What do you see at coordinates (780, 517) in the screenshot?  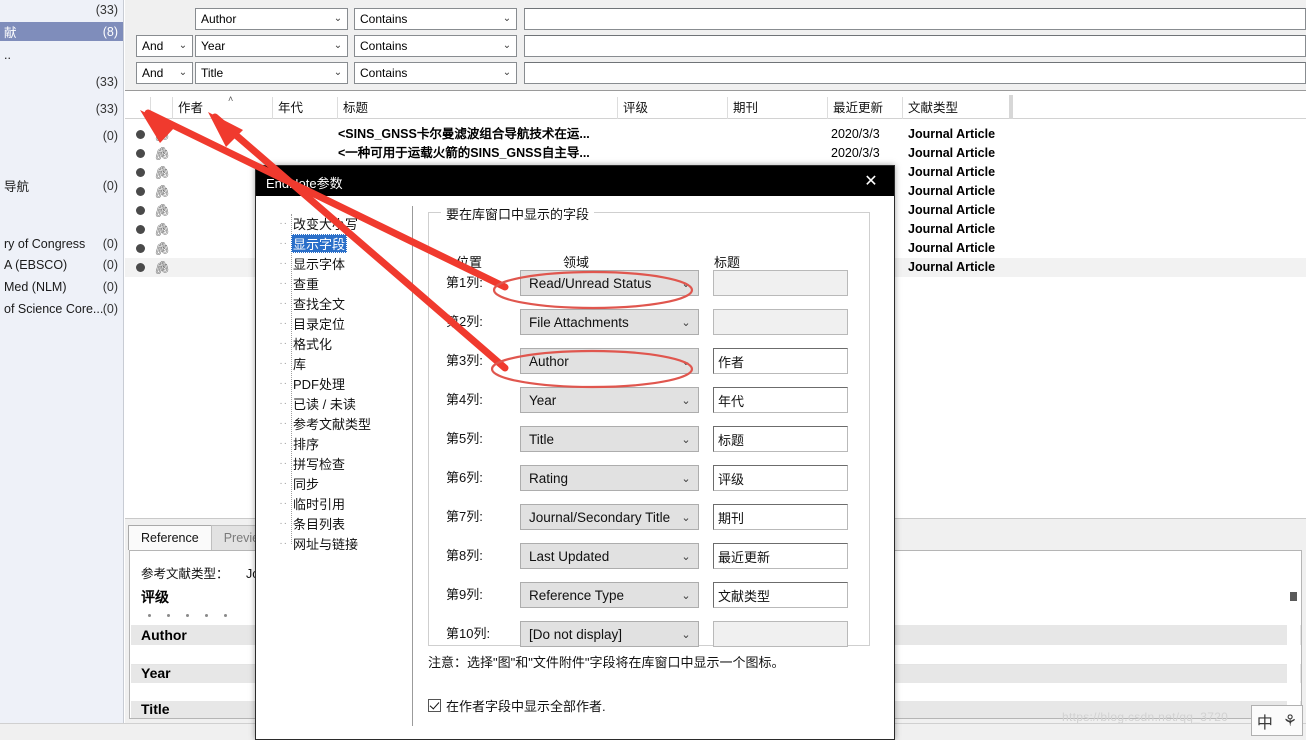 I see `column-title-input: 期刊` at bounding box center [780, 517].